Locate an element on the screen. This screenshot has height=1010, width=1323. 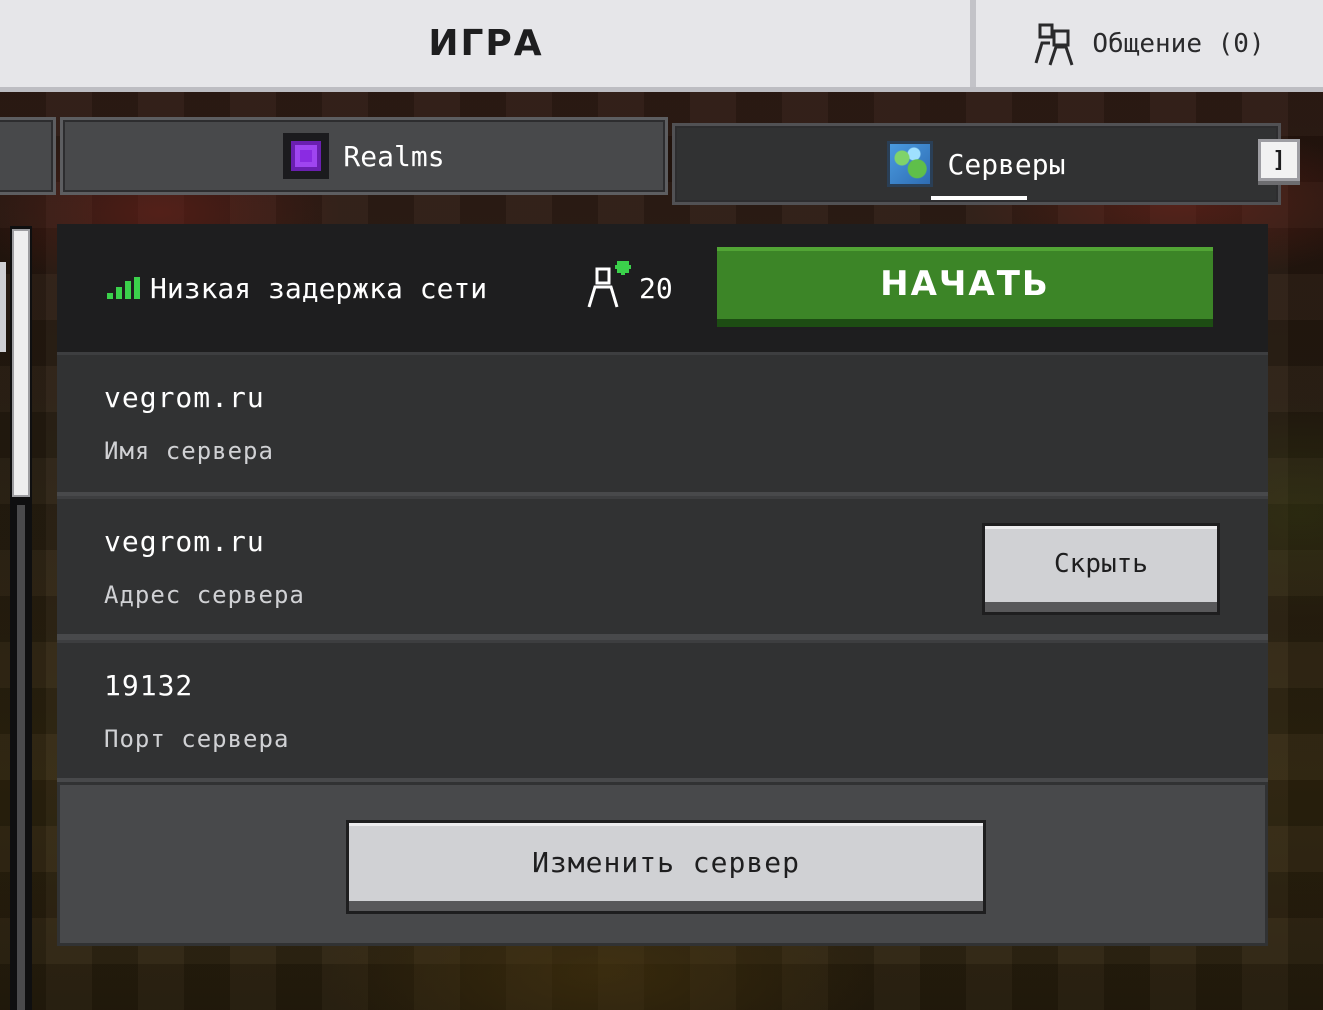
social-button: Общение (0) is located at coordinates (1149, 43).